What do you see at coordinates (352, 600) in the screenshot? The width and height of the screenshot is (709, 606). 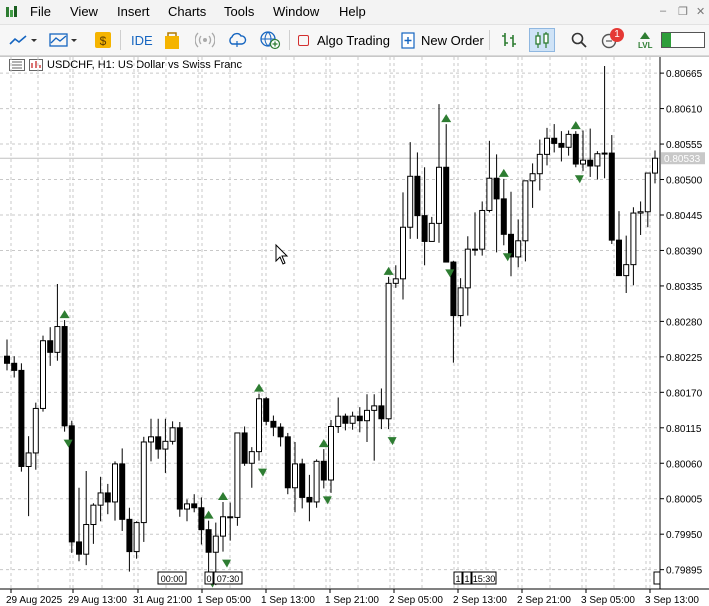 I see `time-label: 1 Sep 21:00` at bounding box center [352, 600].